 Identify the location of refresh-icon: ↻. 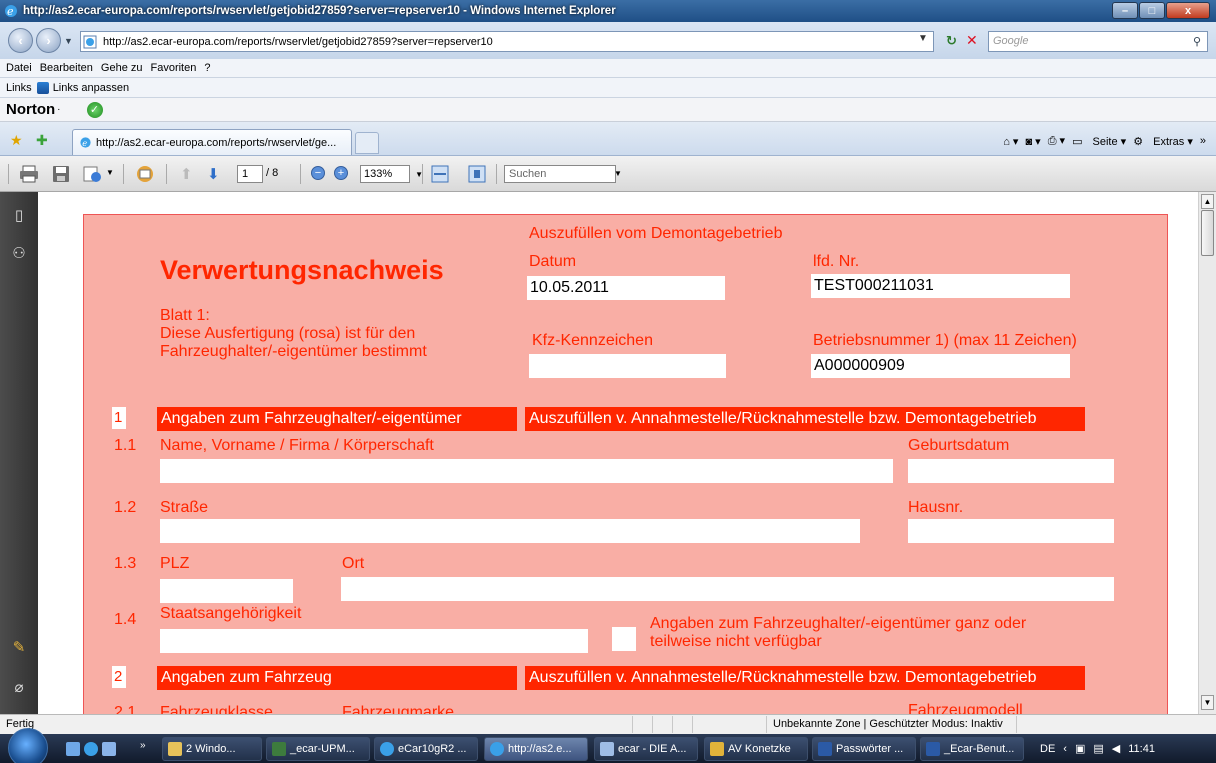
(954, 41).